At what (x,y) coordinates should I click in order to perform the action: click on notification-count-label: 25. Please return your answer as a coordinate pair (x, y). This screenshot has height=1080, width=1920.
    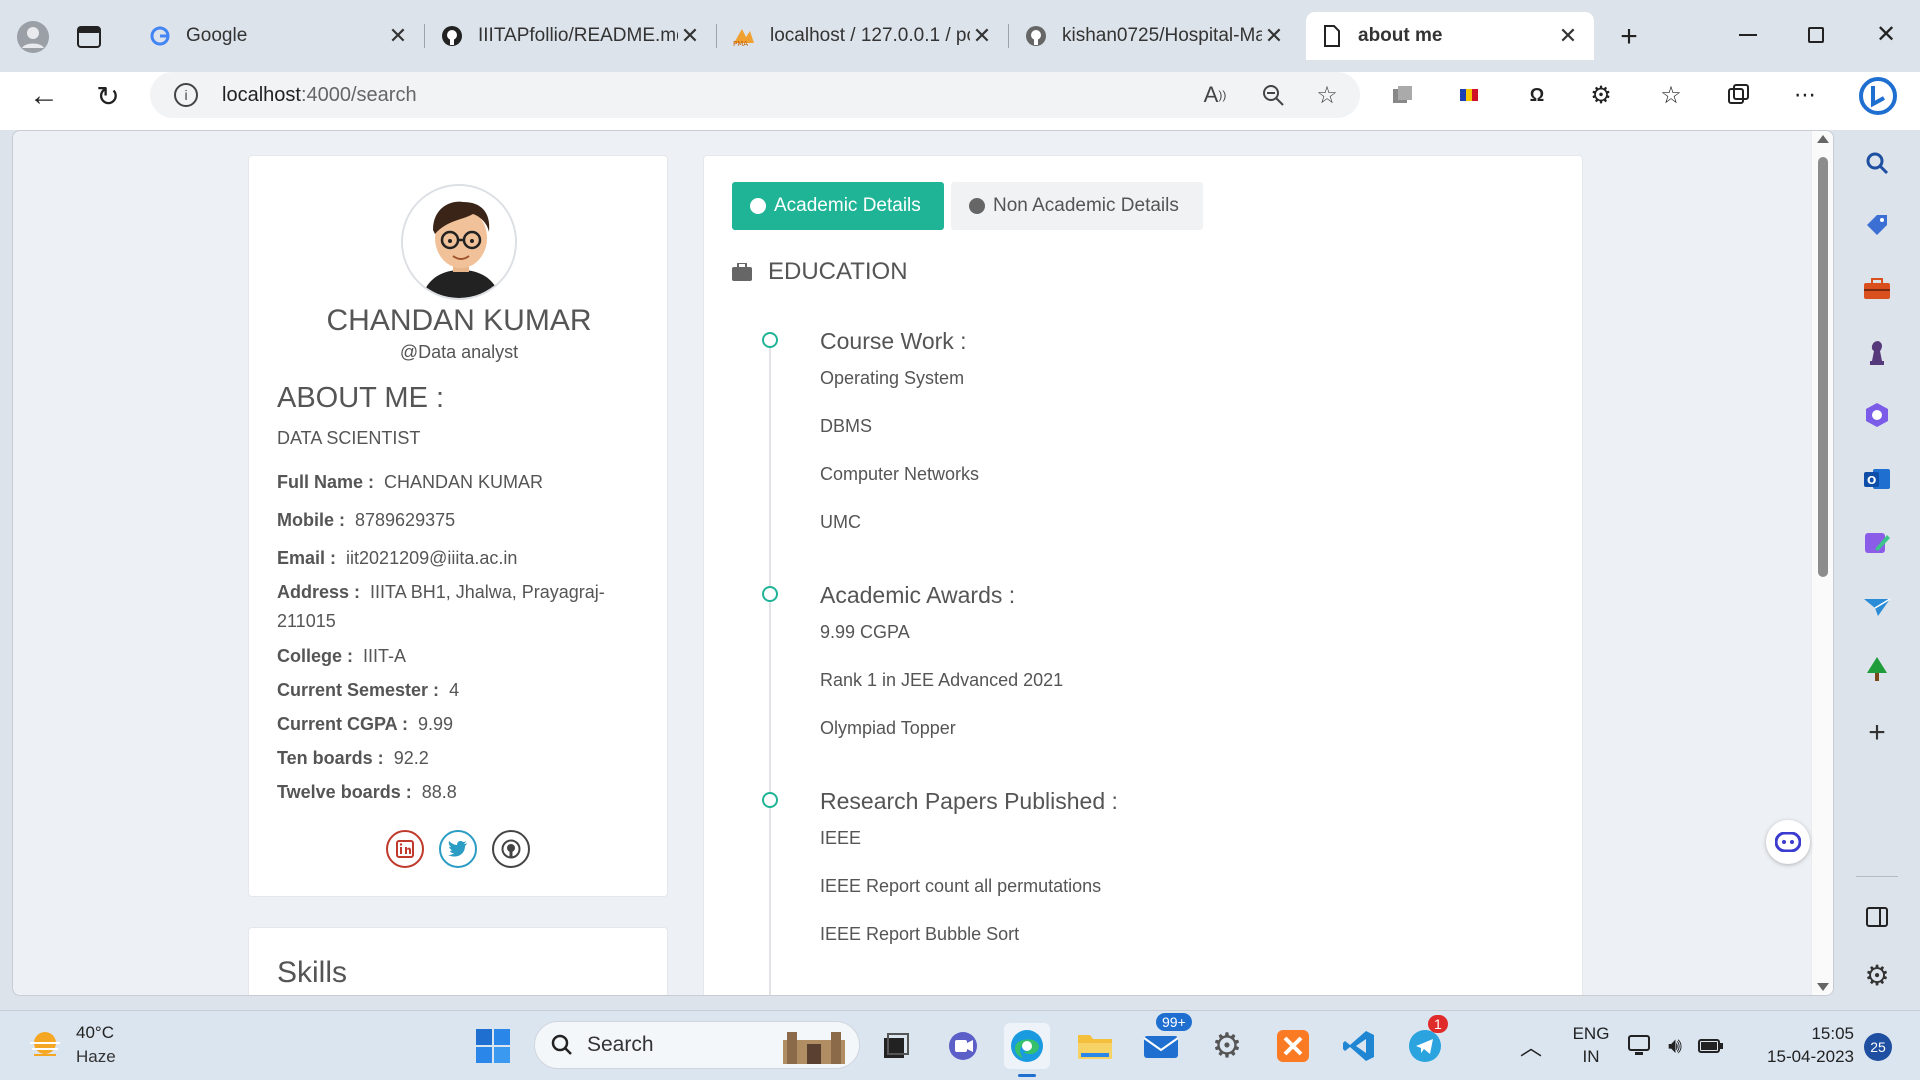
    Looking at the image, I should click on (1878, 1047).